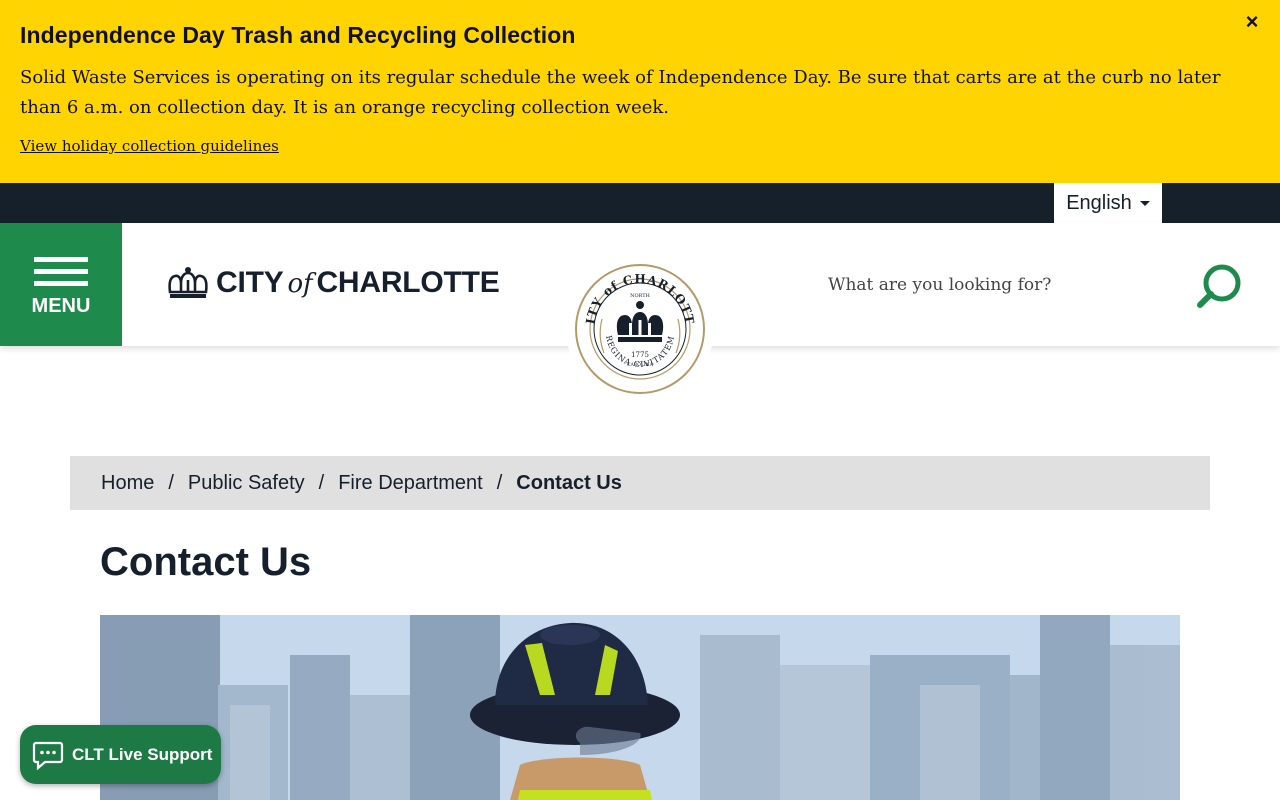  What do you see at coordinates (358, 282) in the screenshot?
I see `logo-text: CITY of CHARLOTTE` at bounding box center [358, 282].